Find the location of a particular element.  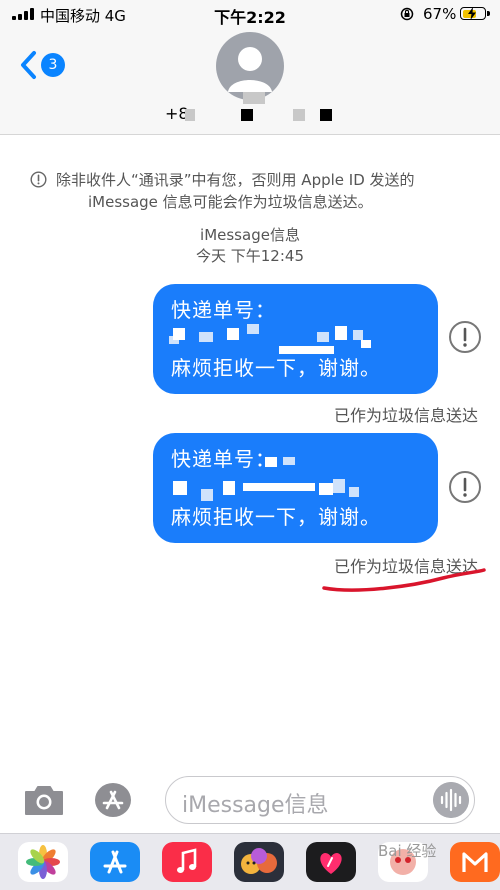

back-button: 3 is located at coordinates (43, 65).